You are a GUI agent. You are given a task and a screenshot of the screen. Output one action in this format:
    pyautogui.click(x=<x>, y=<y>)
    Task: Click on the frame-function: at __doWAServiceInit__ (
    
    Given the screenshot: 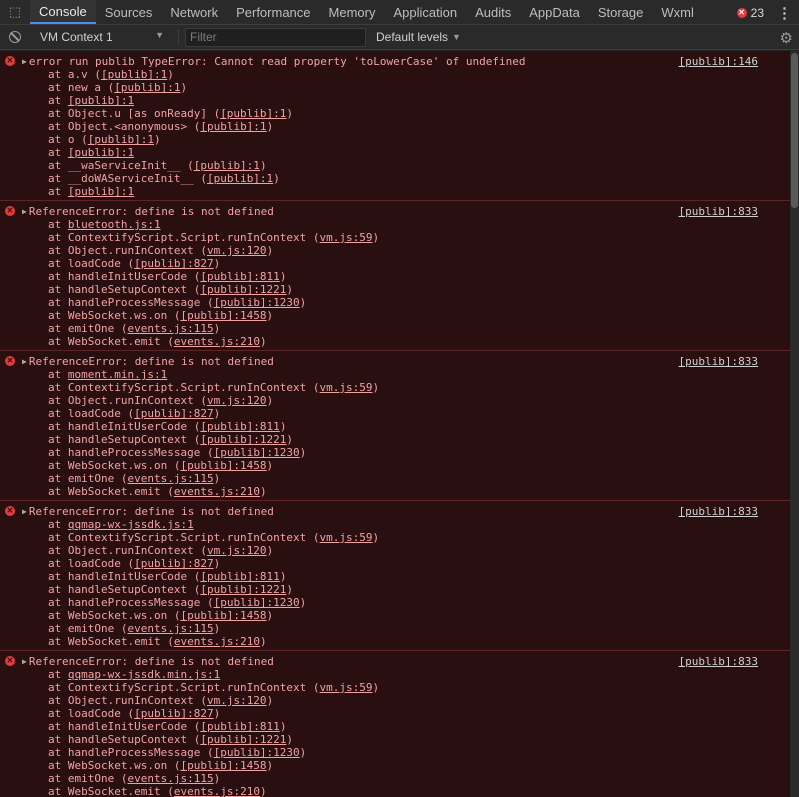 What is the action you would take?
    pyautogui.click(x=127, y=178)
    